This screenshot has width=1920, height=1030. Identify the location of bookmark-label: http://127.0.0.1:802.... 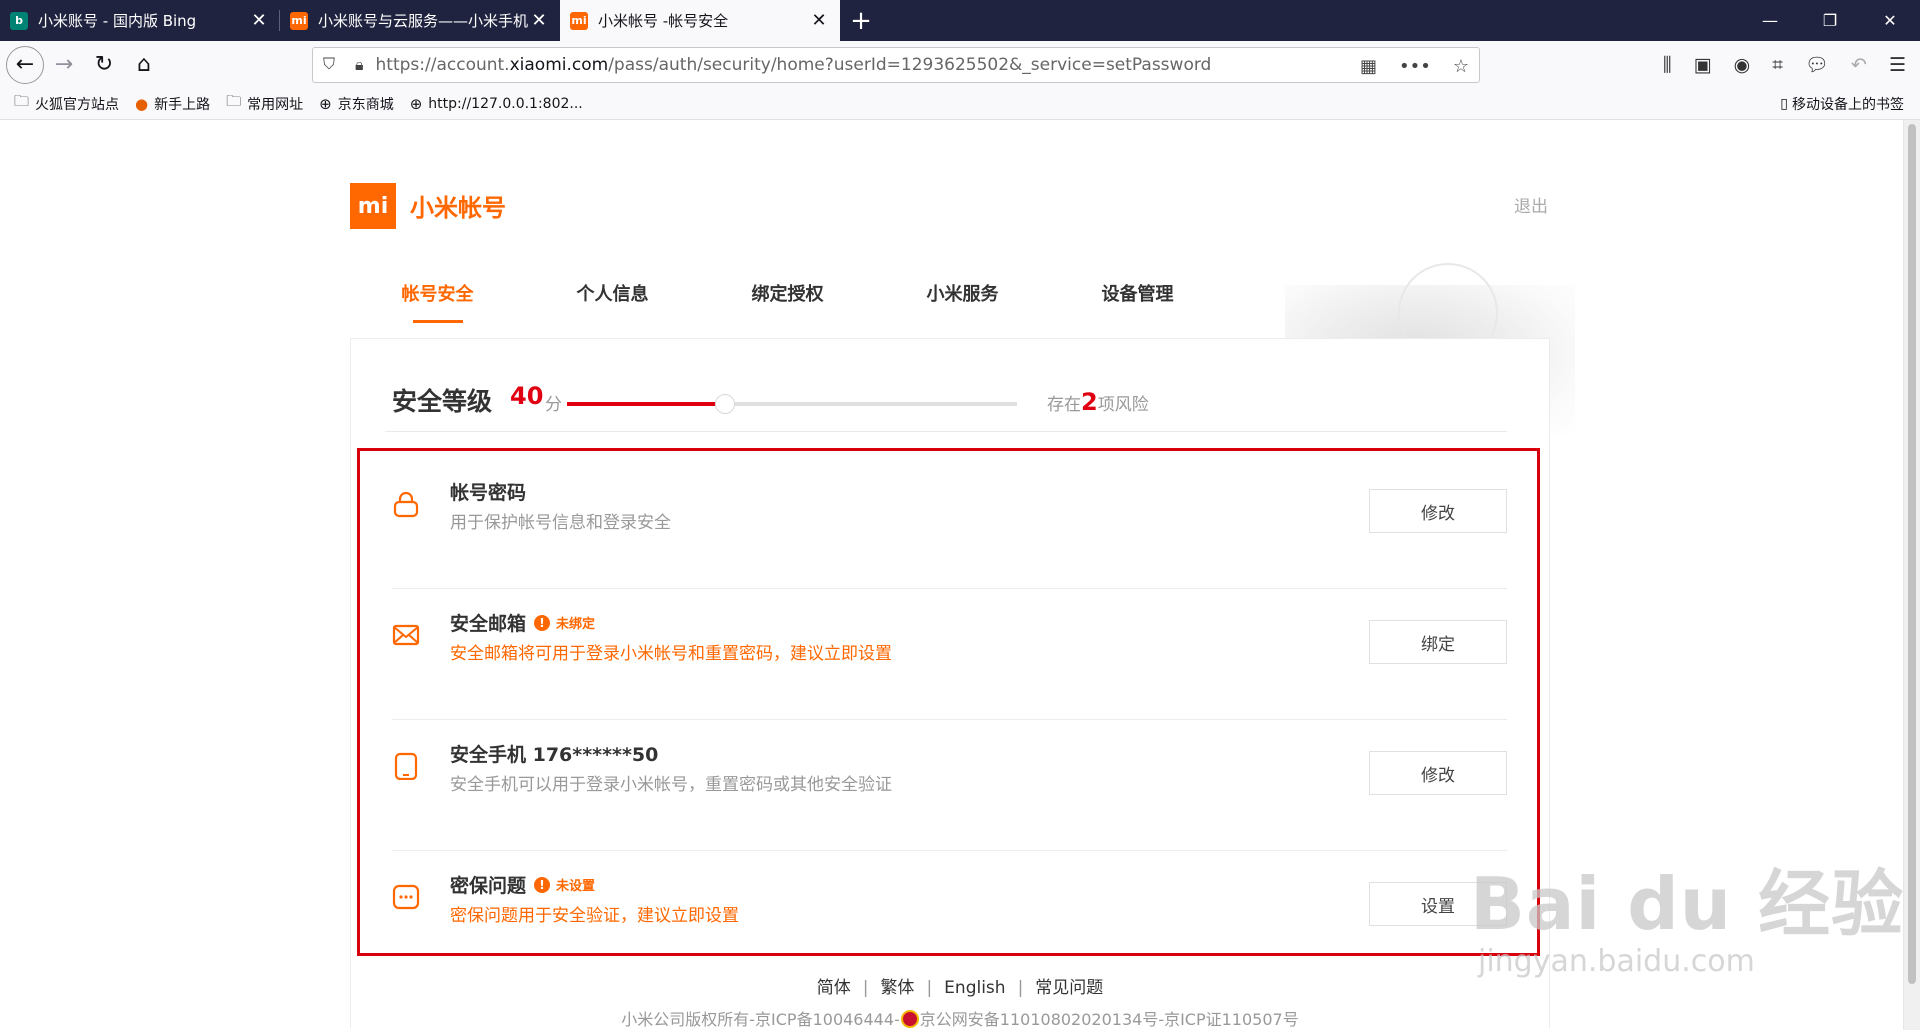
(505, 103).